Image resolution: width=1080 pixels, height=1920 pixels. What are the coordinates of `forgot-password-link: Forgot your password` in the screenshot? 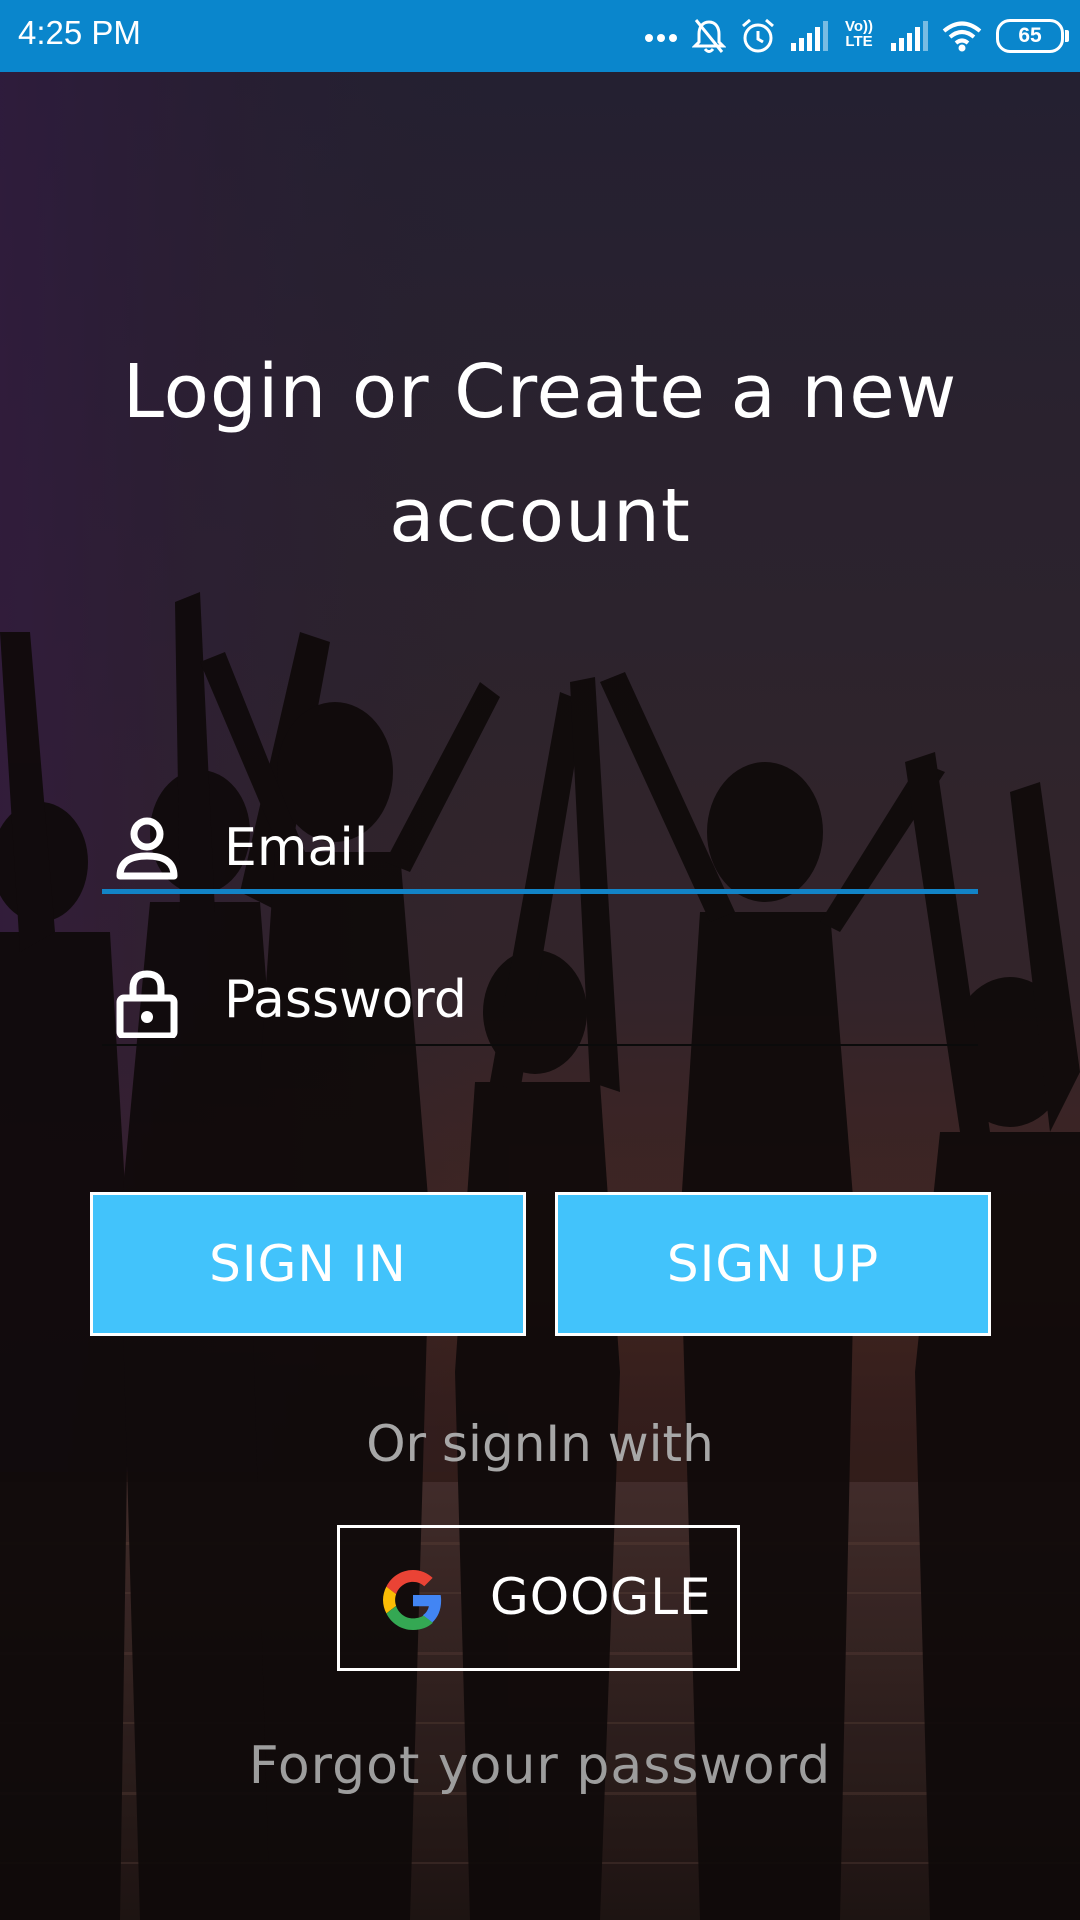 It's located at (540, 1766).